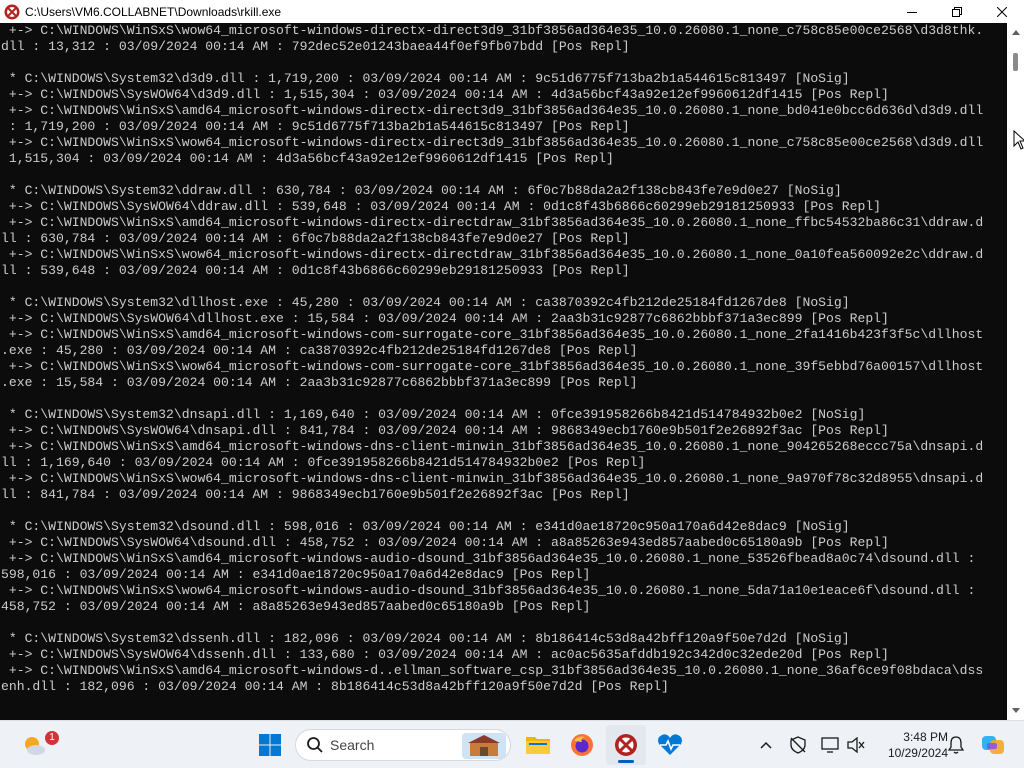  I want to click on windows-start-icon, so click(270, 745).